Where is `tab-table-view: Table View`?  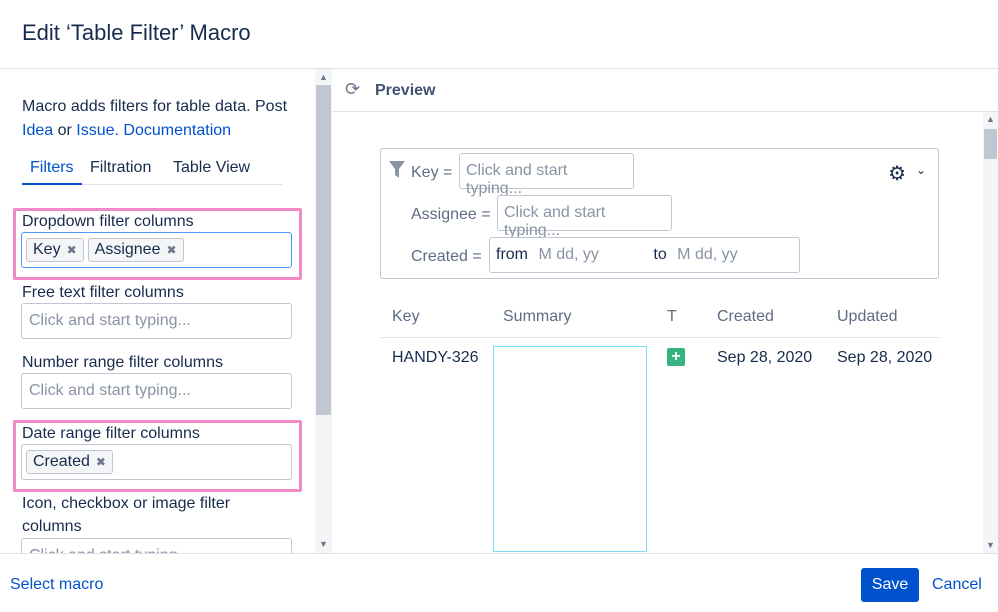 tab-table-view: Table View is located at coordinates (211, 172).